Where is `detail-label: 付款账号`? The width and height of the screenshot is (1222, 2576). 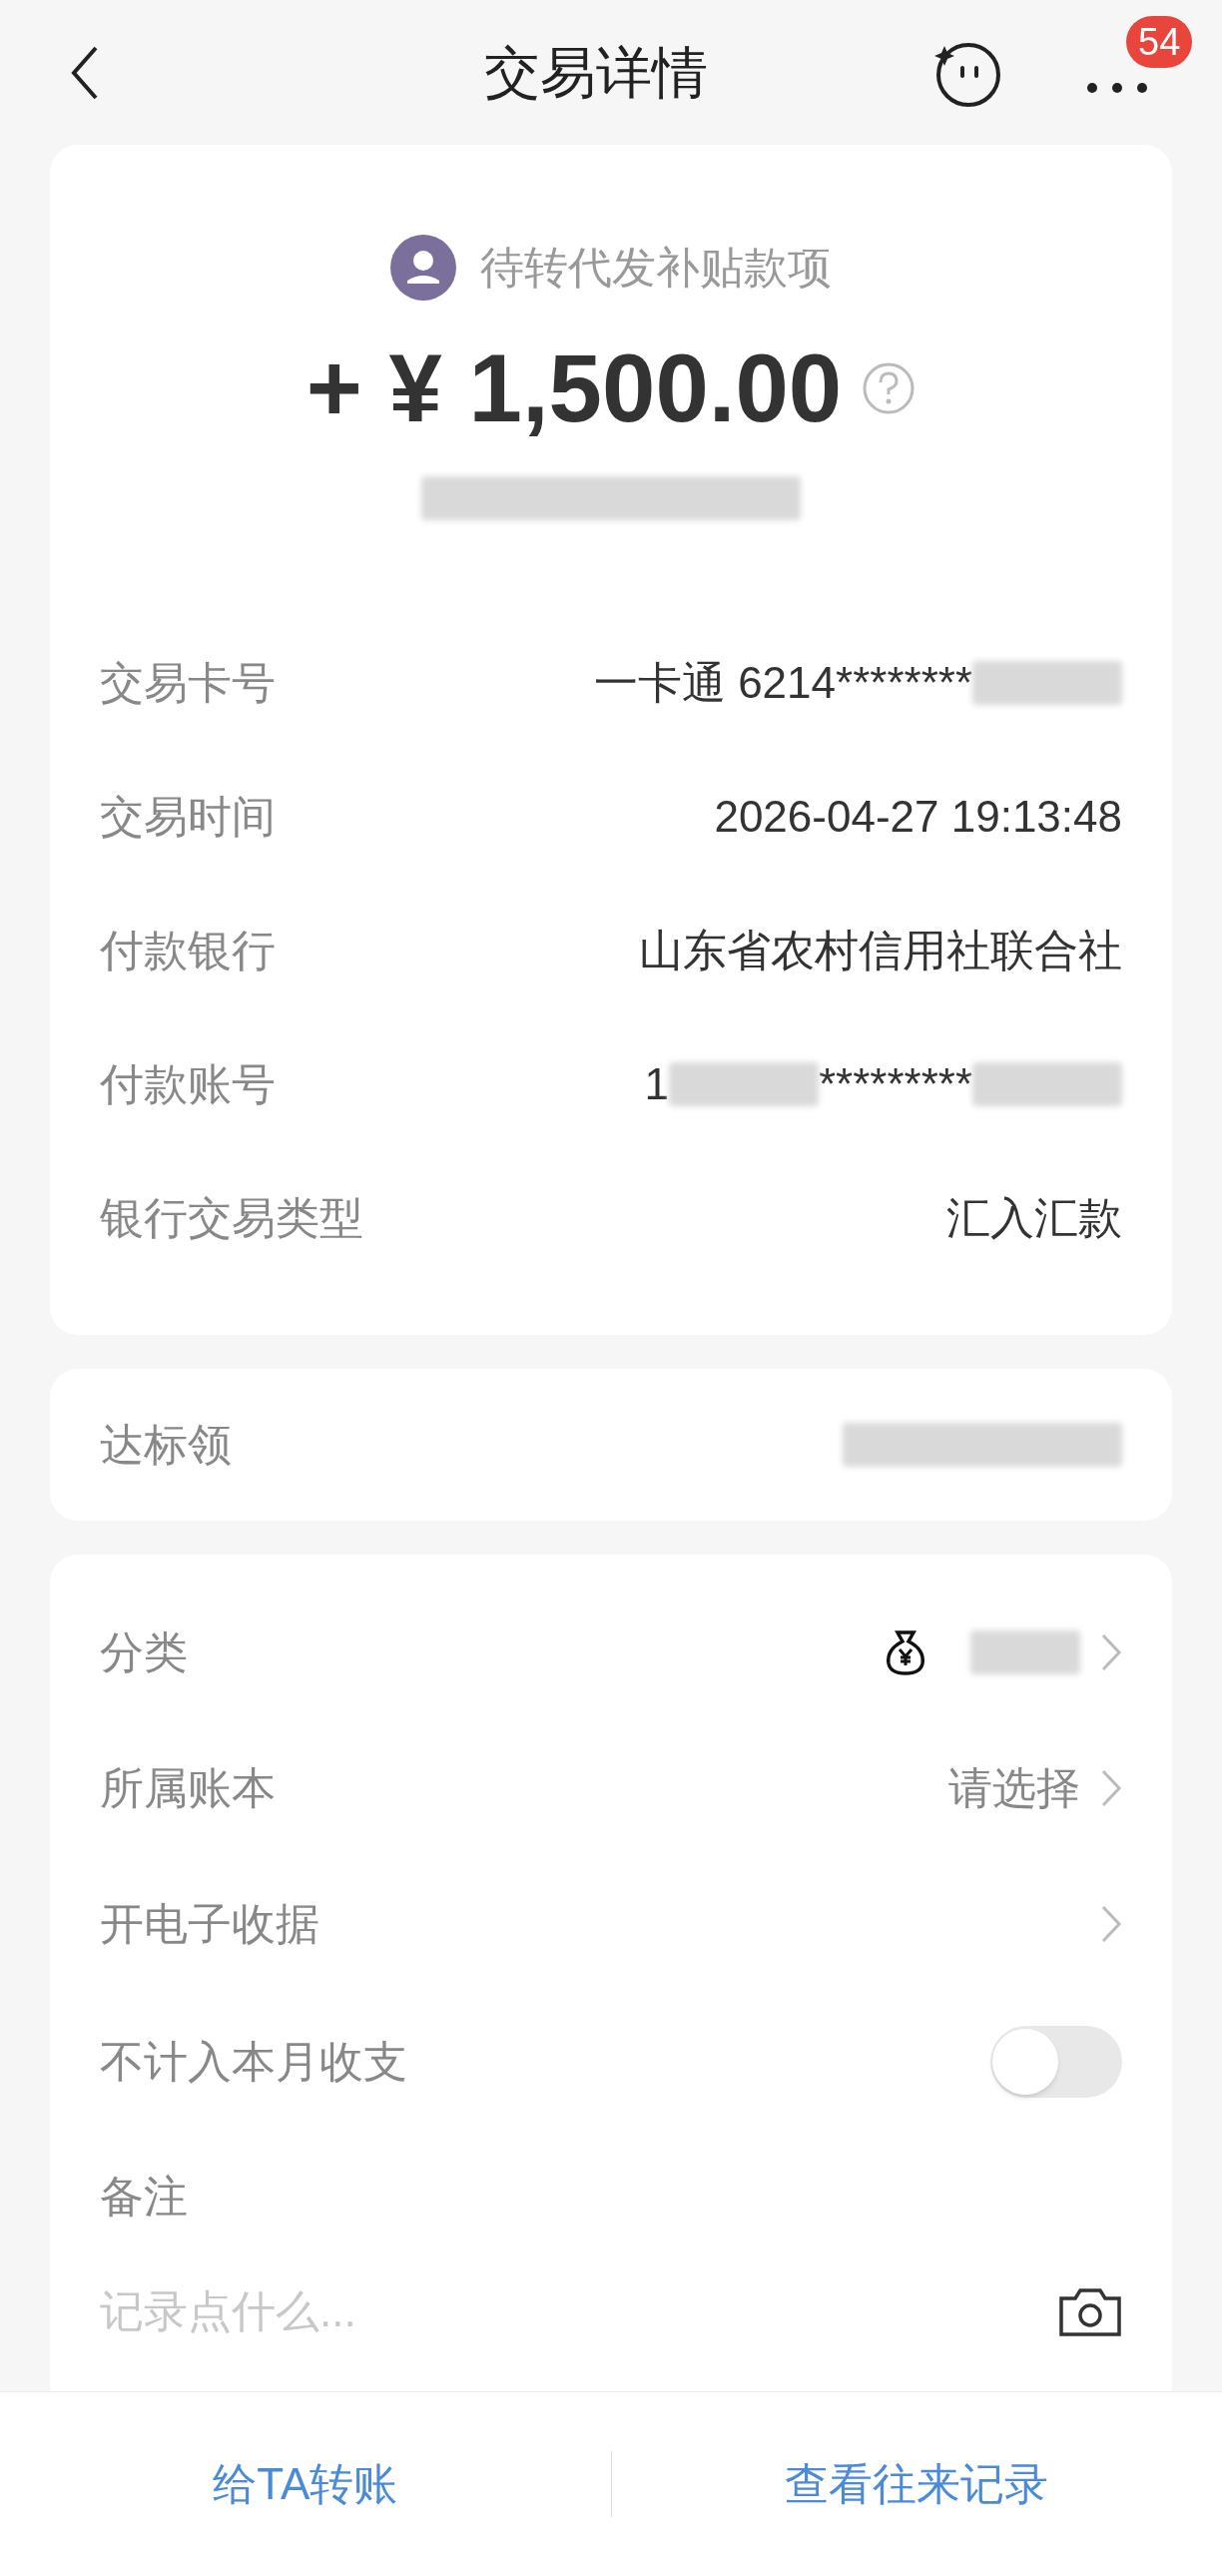 detail-label: 付款账号 is located at coordinates (188, 1084).